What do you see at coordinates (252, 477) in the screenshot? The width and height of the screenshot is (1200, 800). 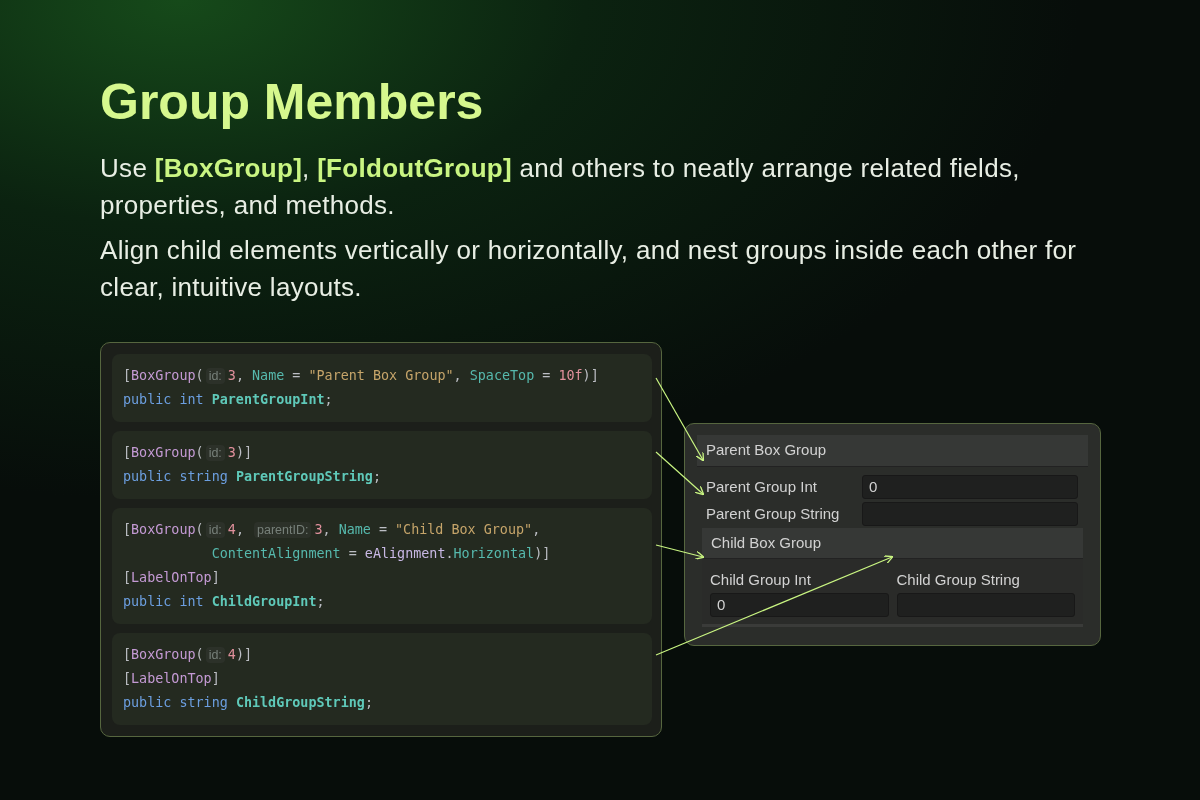 I see `code-line: public string ParentGroupString;` at bounding box center [252, 477].